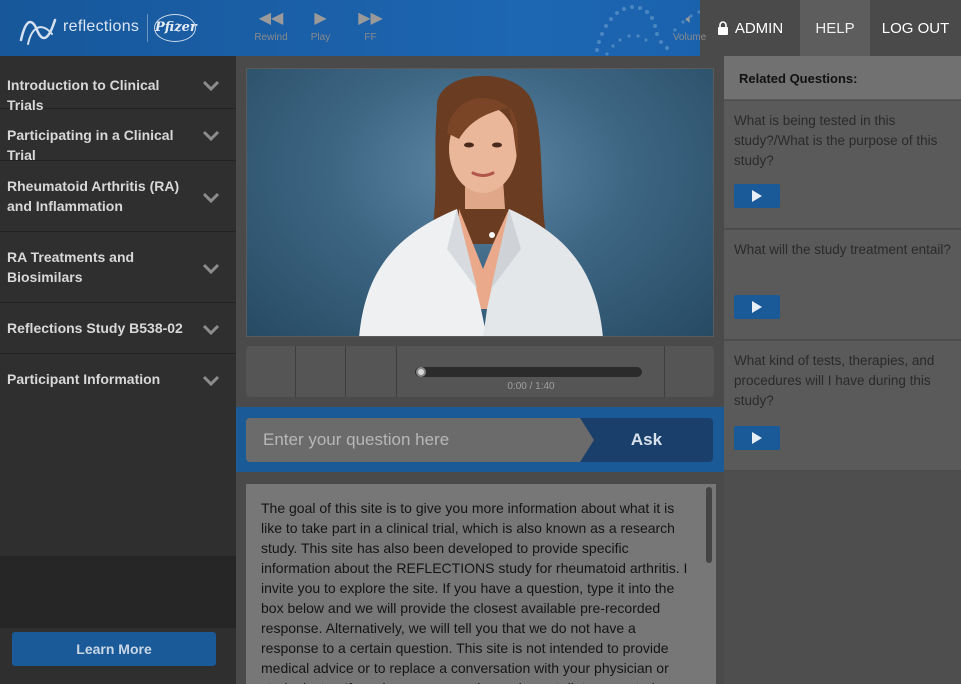 The image size is (961, 684). What do you see at coordinates (147, 28) in the screenshot?
I see `logo-divider` at bounding box center [147, 28].